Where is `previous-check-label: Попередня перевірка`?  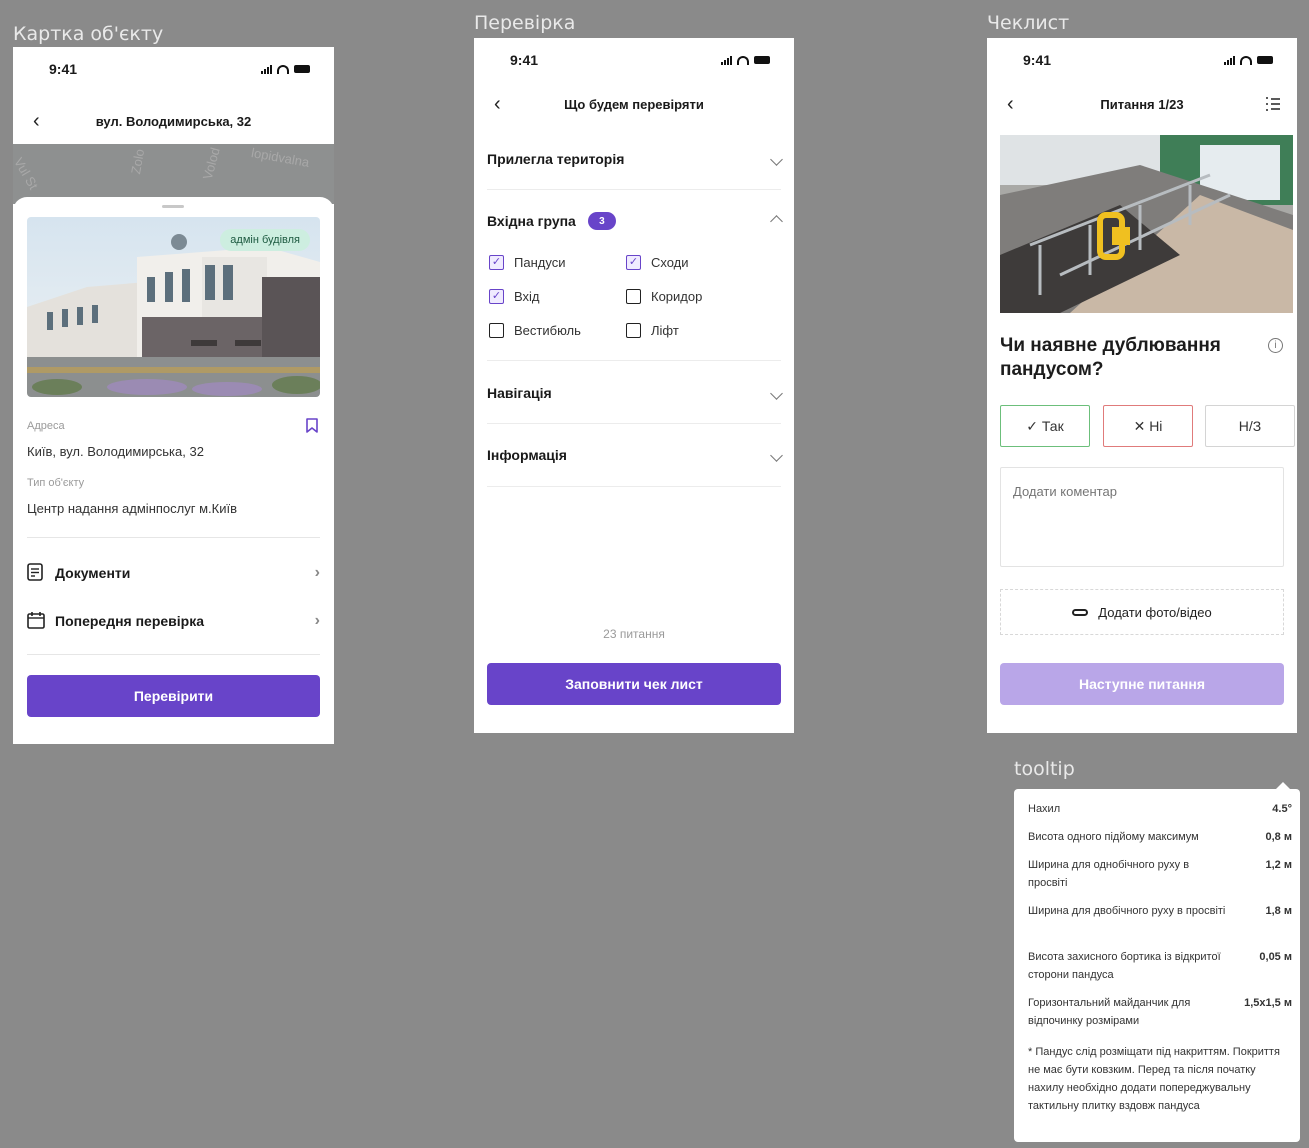 previous-check-label: Попередня перевірка is located at coordinates (130, 621).